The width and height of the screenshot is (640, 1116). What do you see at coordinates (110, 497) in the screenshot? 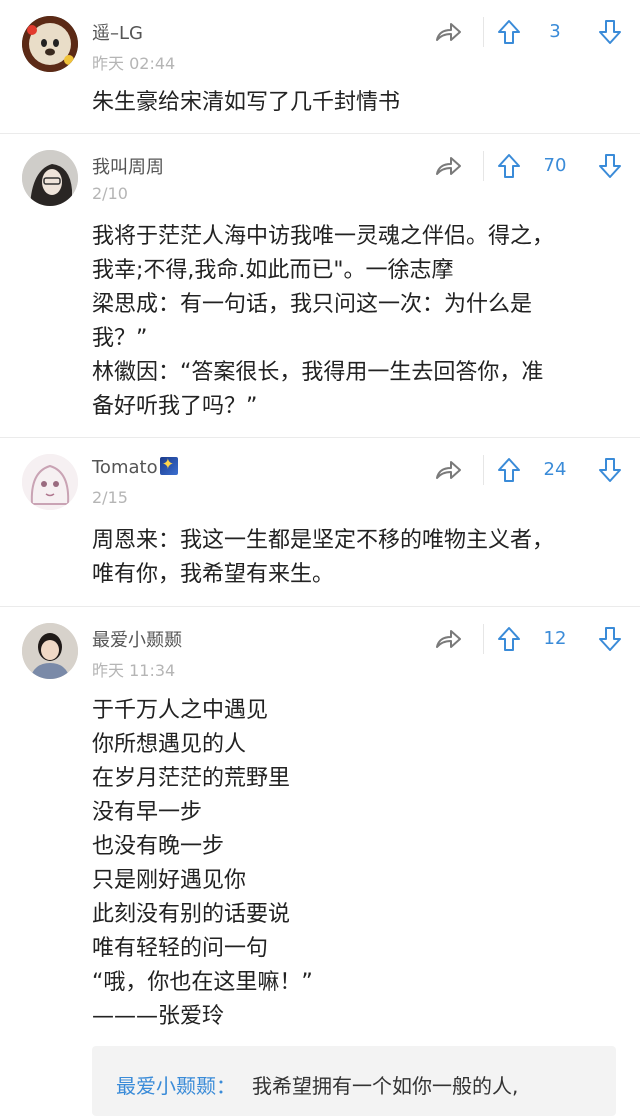
I see `comment-time: 2/15` at bounding box center [110, 497].